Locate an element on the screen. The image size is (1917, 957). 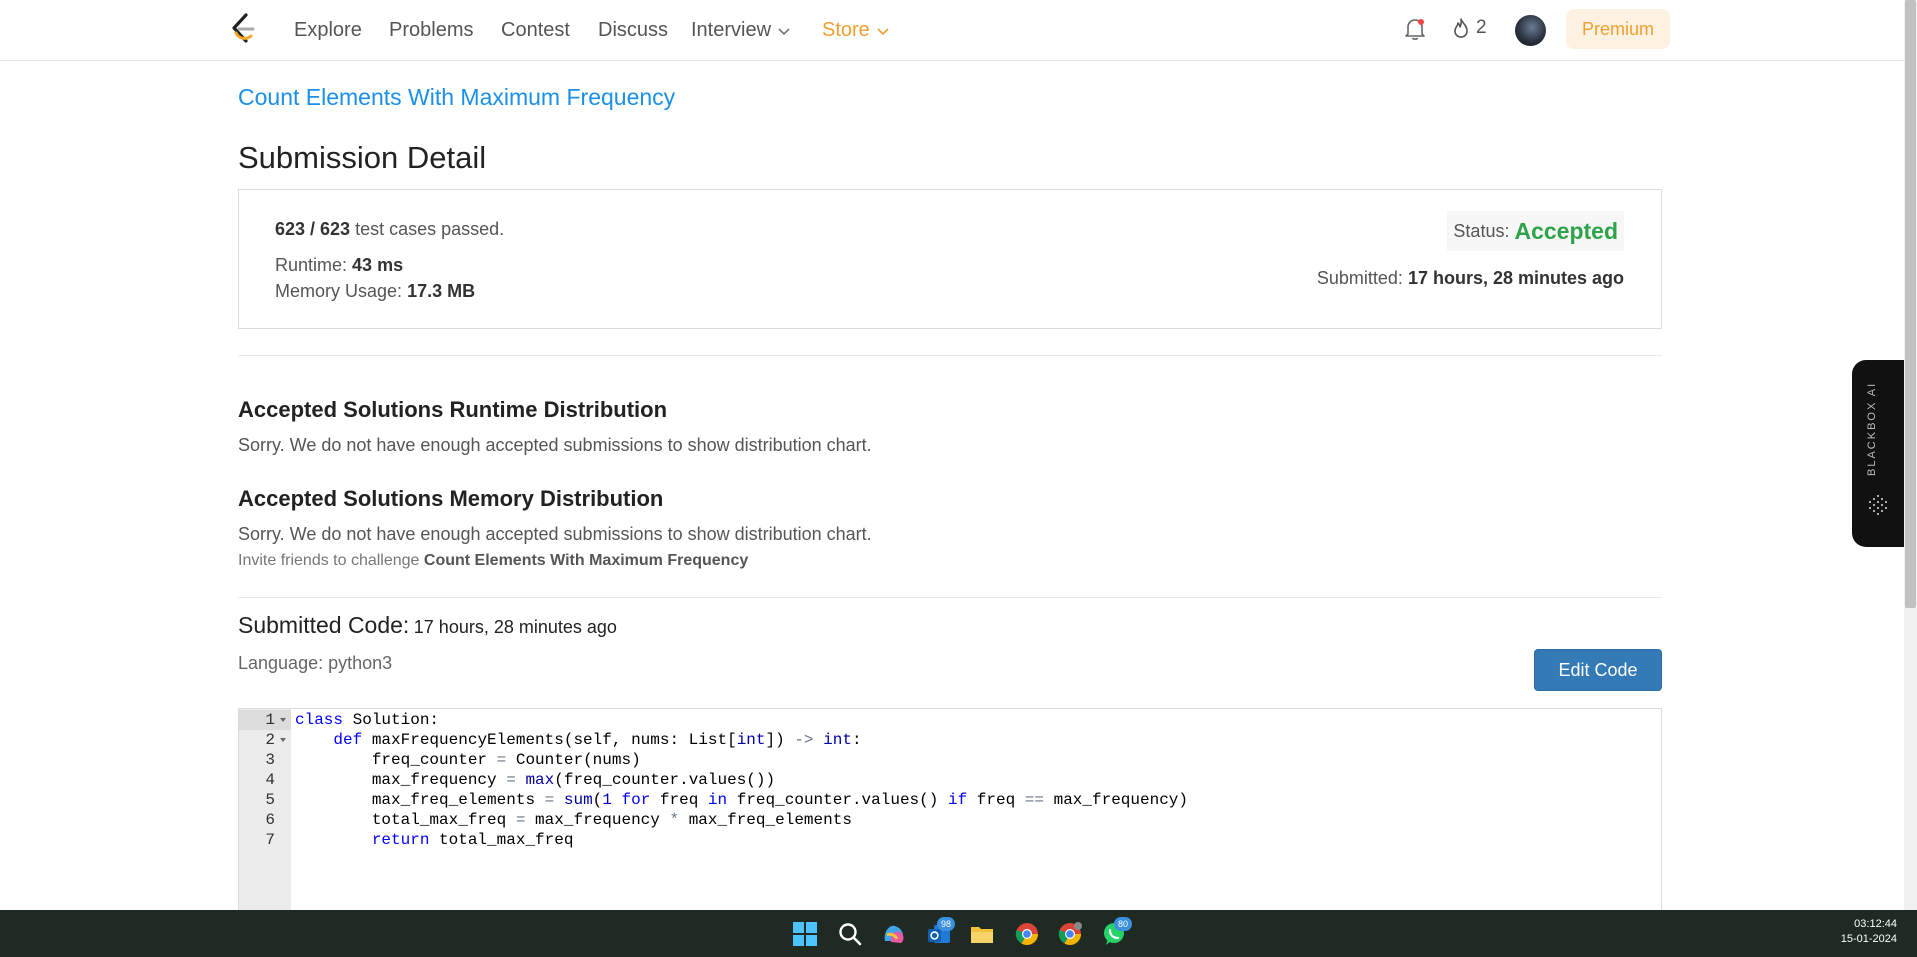
runtime-label: Runtime: is located at coordinates (311, 265).